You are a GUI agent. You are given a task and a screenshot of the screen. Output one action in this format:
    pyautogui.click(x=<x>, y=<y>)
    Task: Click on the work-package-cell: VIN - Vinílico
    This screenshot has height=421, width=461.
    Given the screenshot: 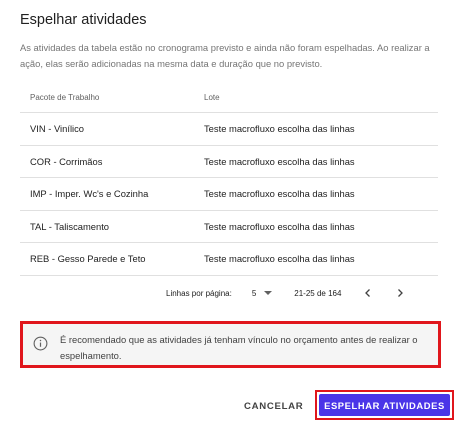 What is the action you would take?
    pyautogui.click(x=57, y=129)
    